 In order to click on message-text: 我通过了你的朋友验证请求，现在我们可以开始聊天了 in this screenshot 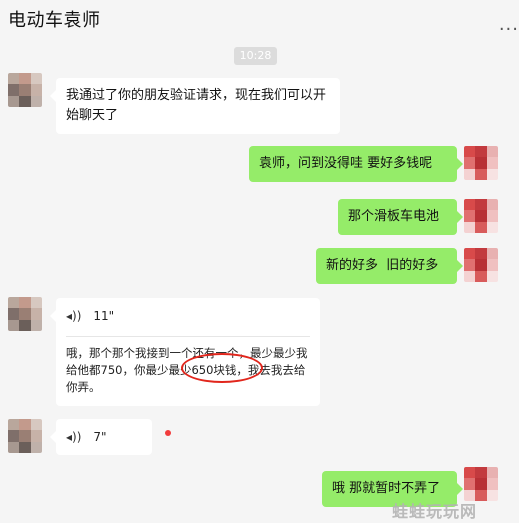, I will do `click(196, 105)`.